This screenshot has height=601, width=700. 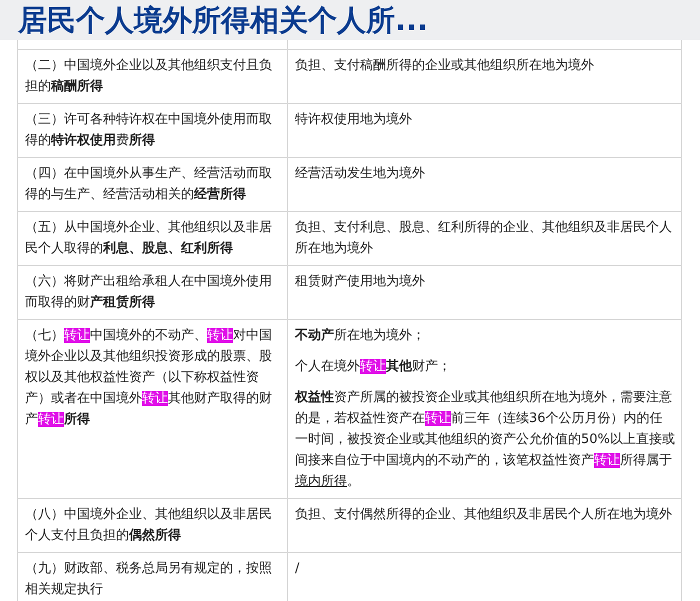 What do you see at coordinates (373, 367) in the screenshot?
I see `table-cell-text: 个人在境外转让其他财产；` at bounding box center [373, 367].